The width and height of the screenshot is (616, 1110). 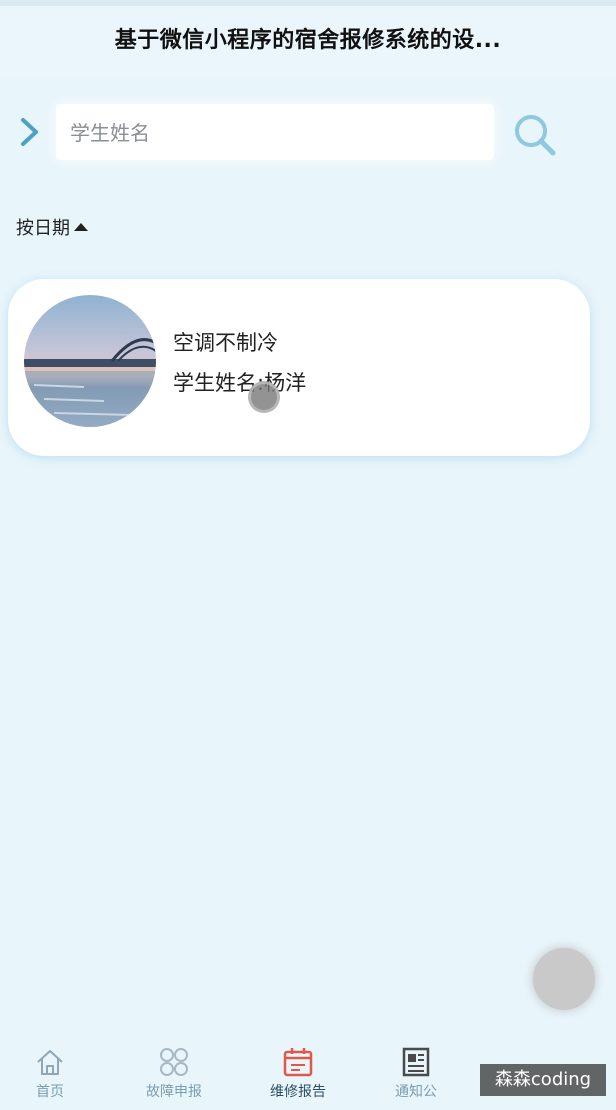 I want to click on grid-icon, so click(x=174, y=1062).